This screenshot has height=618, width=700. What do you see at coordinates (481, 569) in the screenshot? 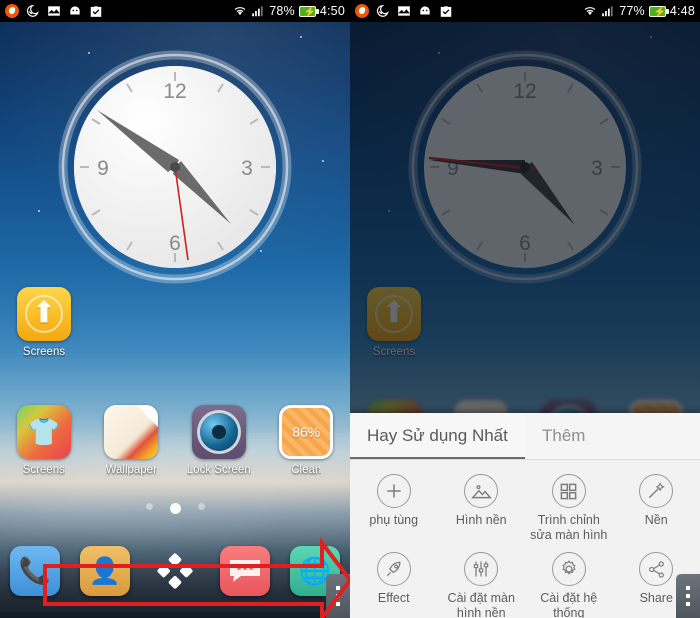
I see `sliders-icon` at bounding box center [481, 569].